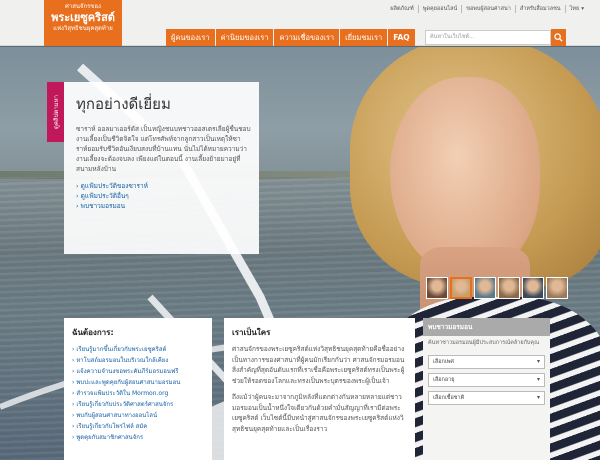 This screenshot has width=600, height=460. I want to click on who-we-are-title: เราเป็นใคร, so click(251, 332).